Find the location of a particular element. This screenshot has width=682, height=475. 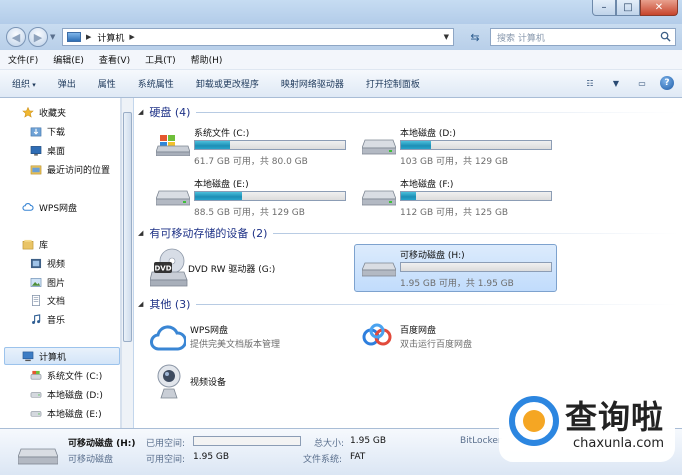

details-free-label: 可用空间: is located at coordinates (166, 460).